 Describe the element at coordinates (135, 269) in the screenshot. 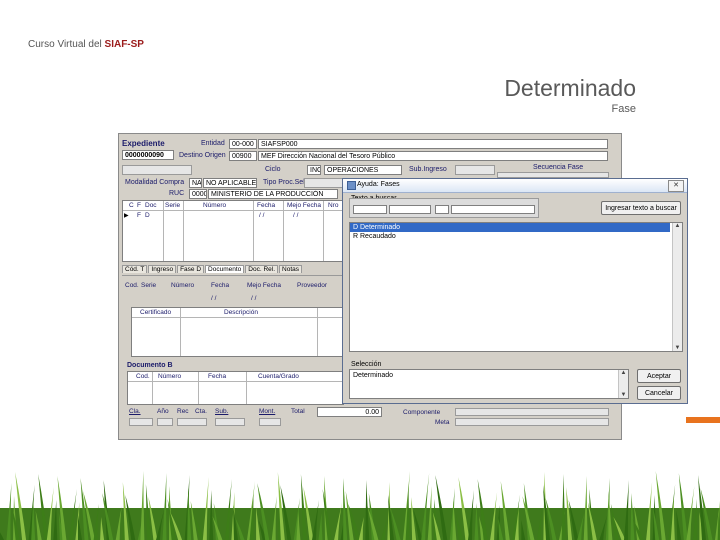

I see `tab-cod-t: Cód. T` at that location.